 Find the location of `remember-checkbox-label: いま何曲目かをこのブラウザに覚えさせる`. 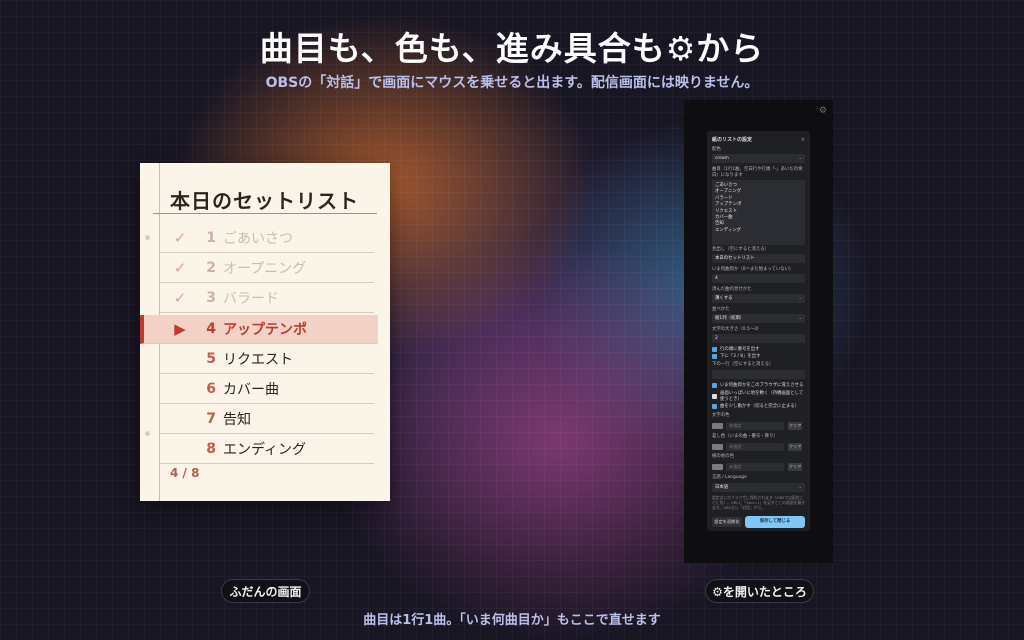

remember-checkbox-label: いま何曲目かをこのブラウザに覚えさせる is located at coordinates (762, 385).